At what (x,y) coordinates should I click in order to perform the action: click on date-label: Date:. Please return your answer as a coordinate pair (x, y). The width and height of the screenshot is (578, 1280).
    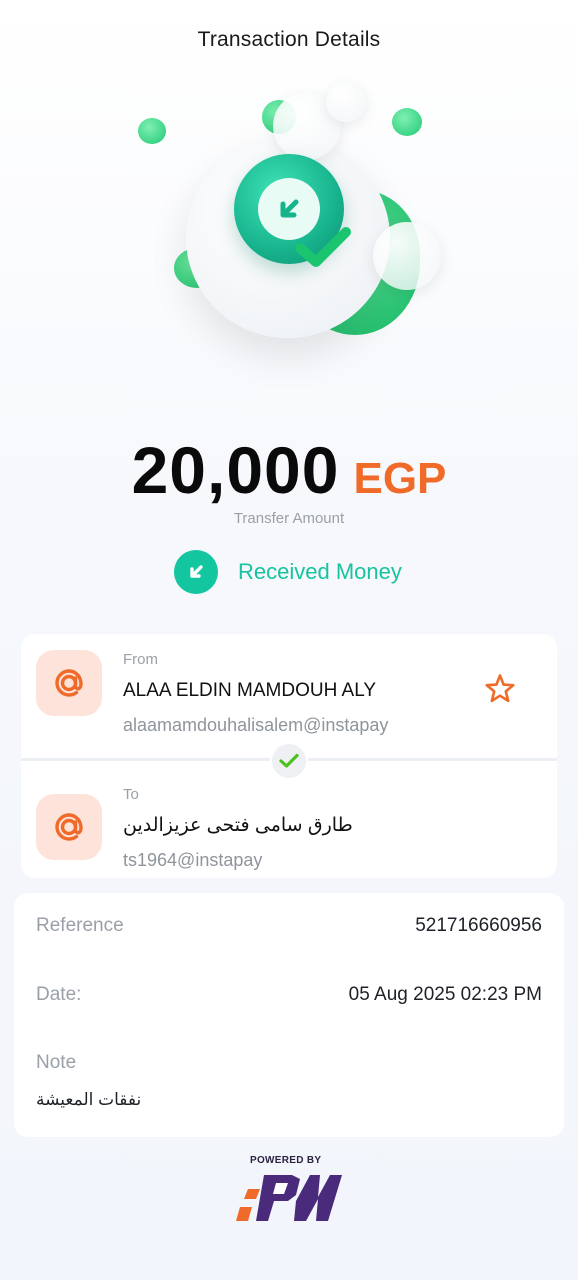
    Looking at the image, I should click on (59, 994).